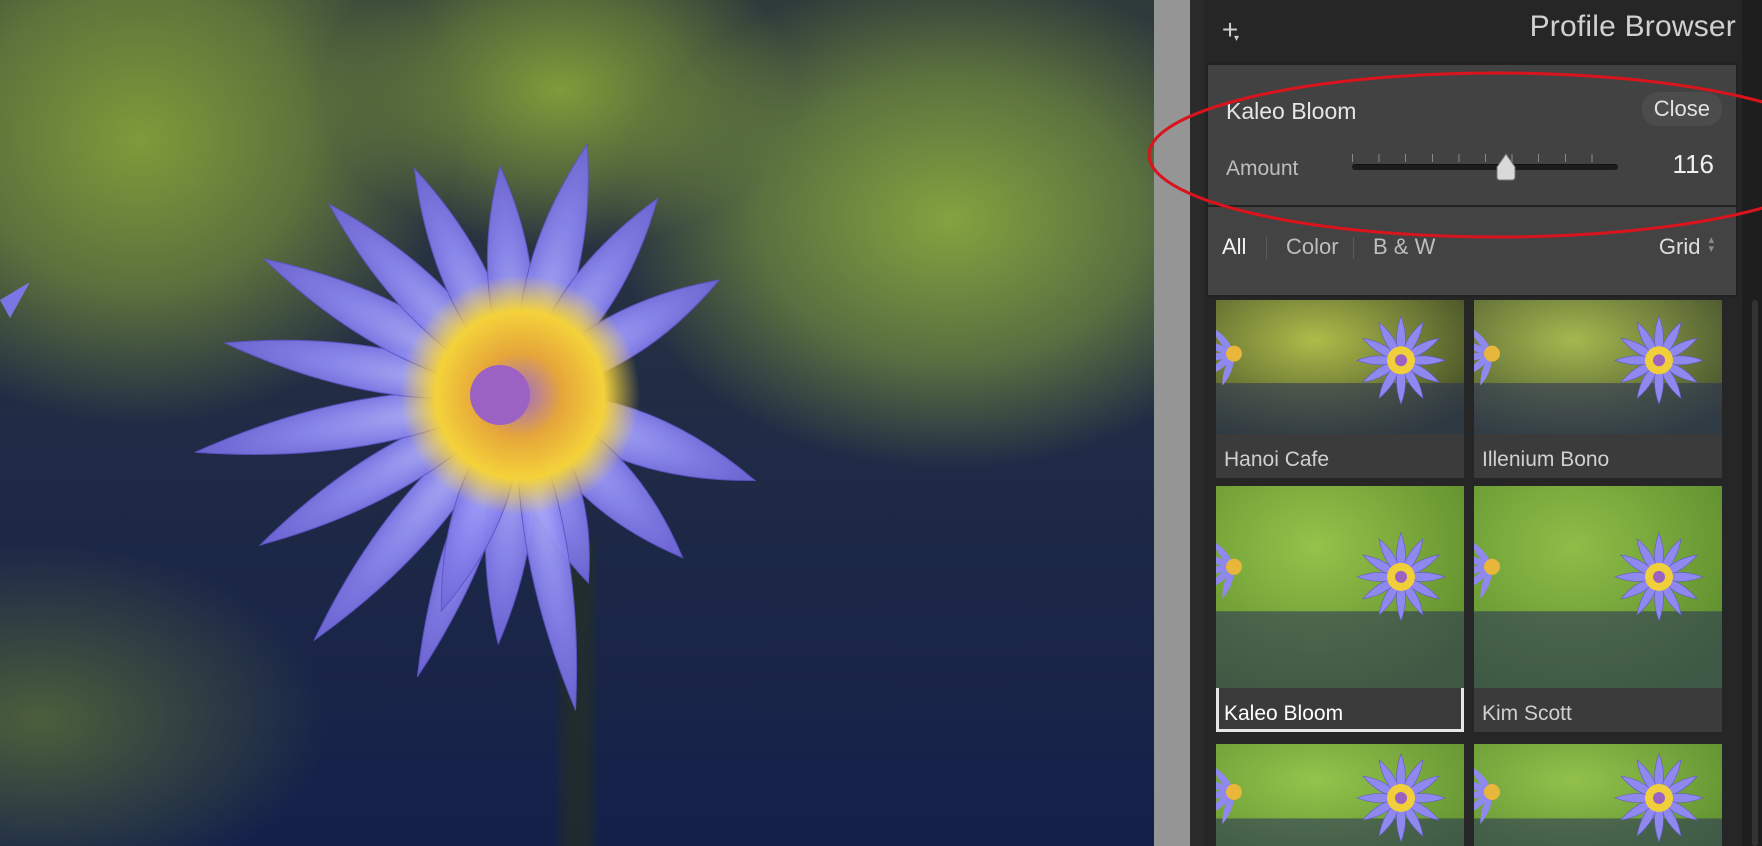 This screenshot has width=1762, height=846. Describe the element at coordinates (1237, 38) in the screenshot. I see `chevron-down-icon: ▾` at that location.